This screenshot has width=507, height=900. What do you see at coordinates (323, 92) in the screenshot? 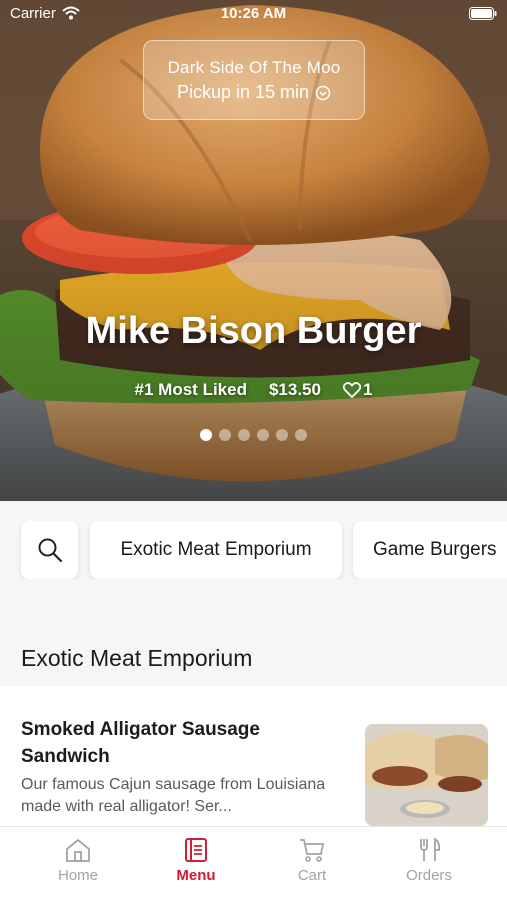
I see `chevron-circle-icon` at bounding box center [323, 92].